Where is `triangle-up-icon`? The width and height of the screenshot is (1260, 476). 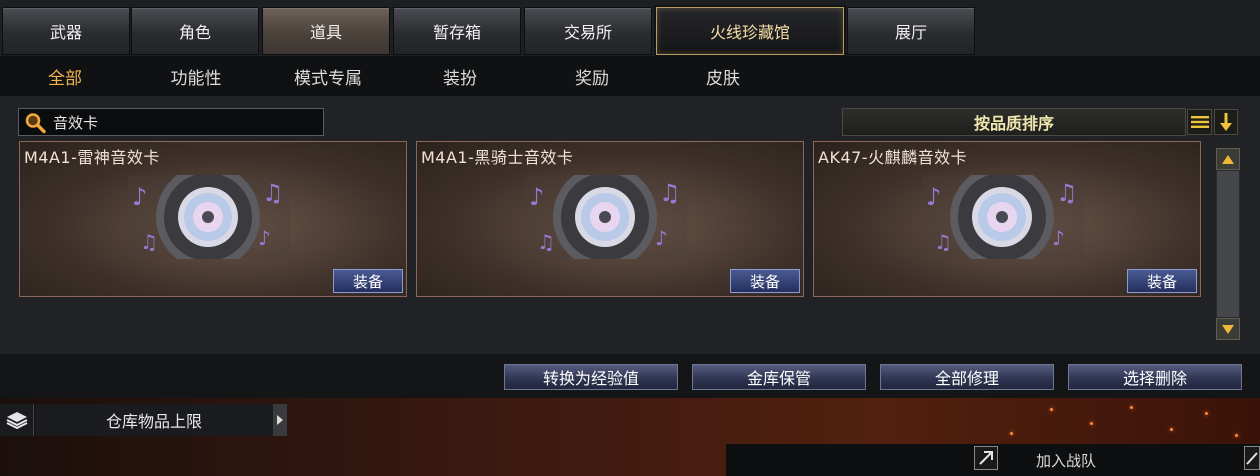
triangle-up-icon is located at coordinates (1228, 159).